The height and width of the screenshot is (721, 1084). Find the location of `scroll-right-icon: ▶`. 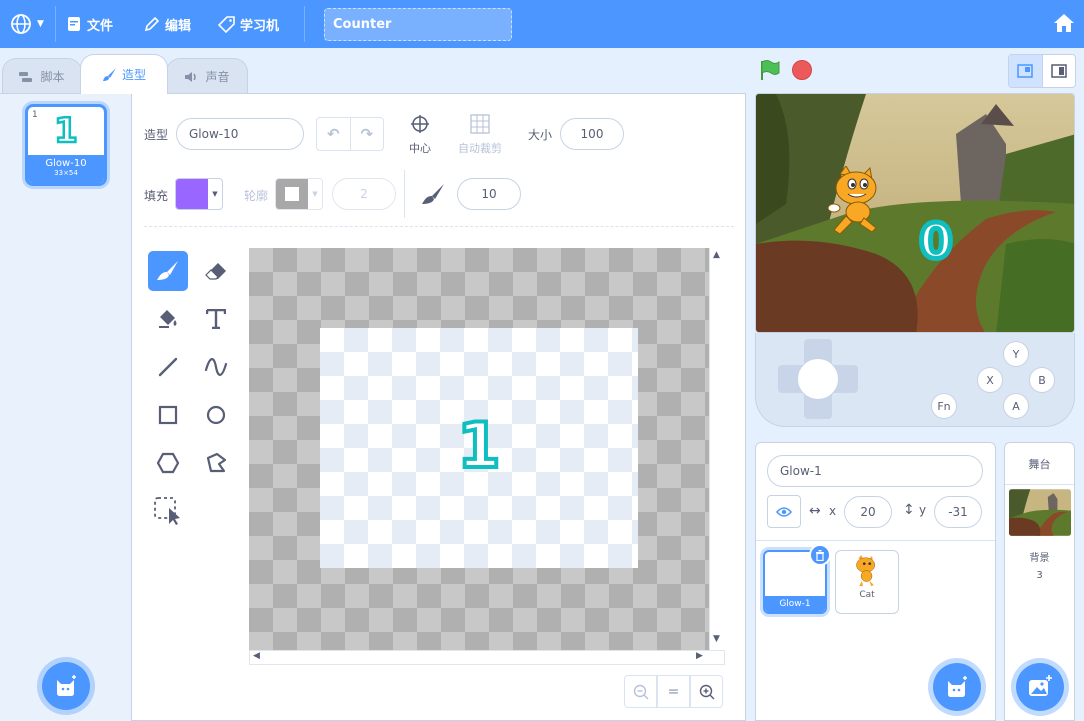

scroll-right-icon: ▶ is located at coordinates (699, 656).